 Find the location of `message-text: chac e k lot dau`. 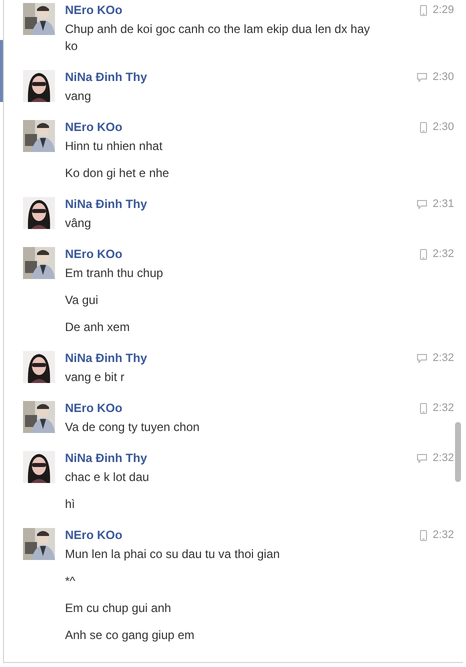

message-text: chac e k lot dau is located at coordinates (107, 477).